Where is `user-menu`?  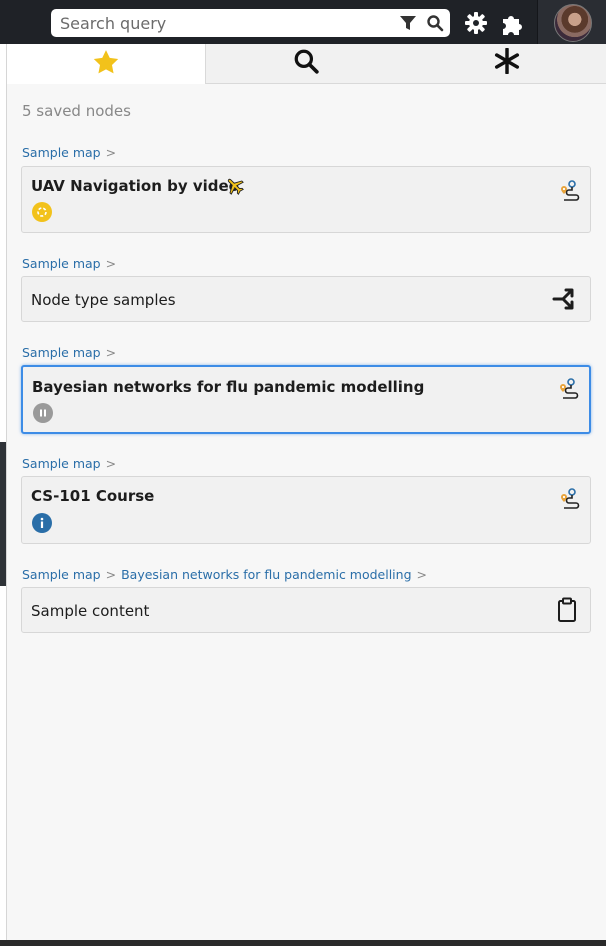
user-menu is located at coordinates (571, 22).